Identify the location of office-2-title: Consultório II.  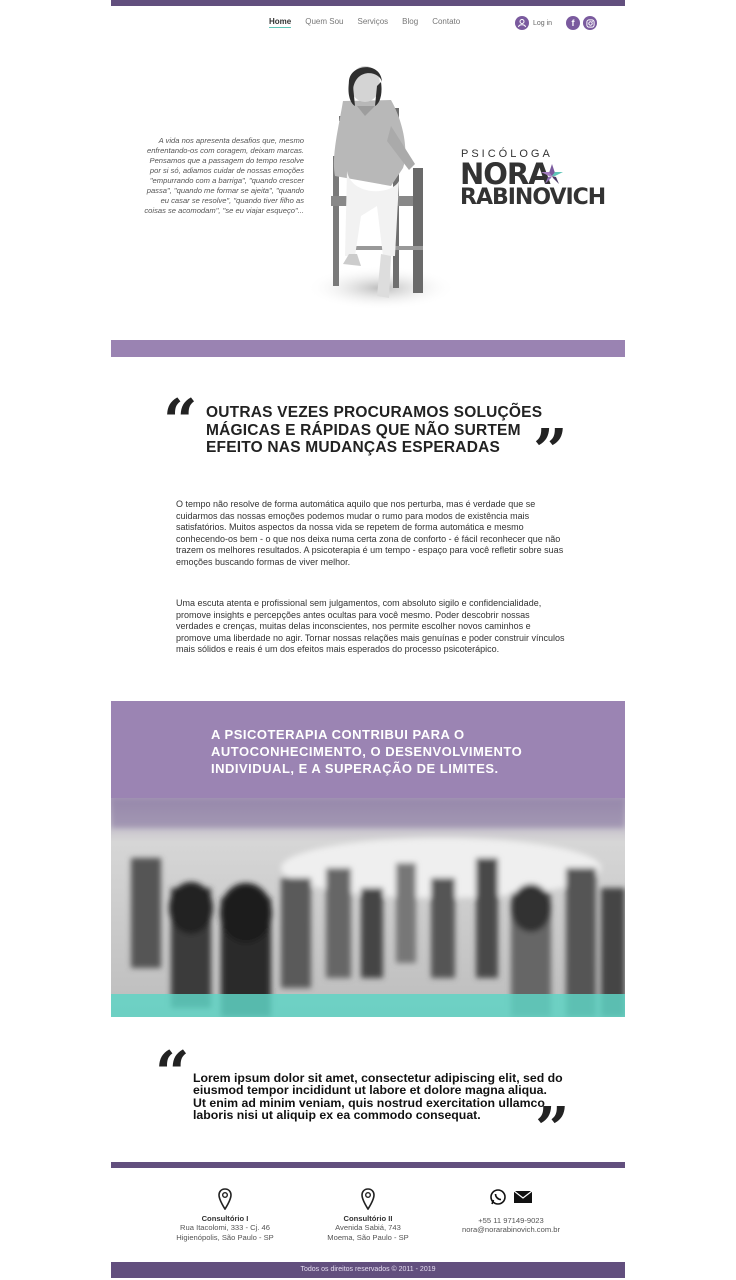
(368, 1218).